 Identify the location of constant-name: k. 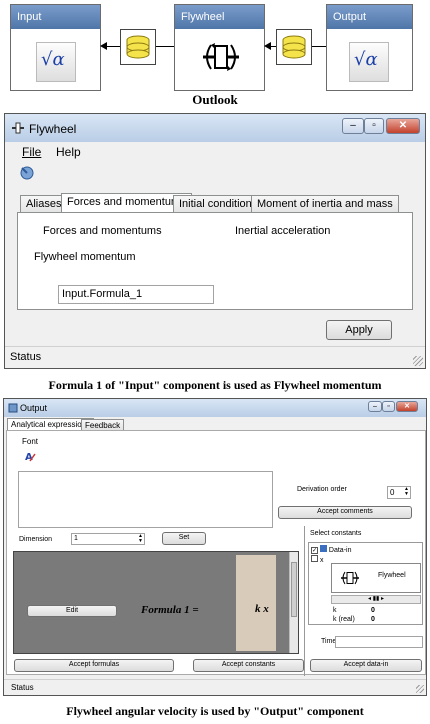
(335, 610).